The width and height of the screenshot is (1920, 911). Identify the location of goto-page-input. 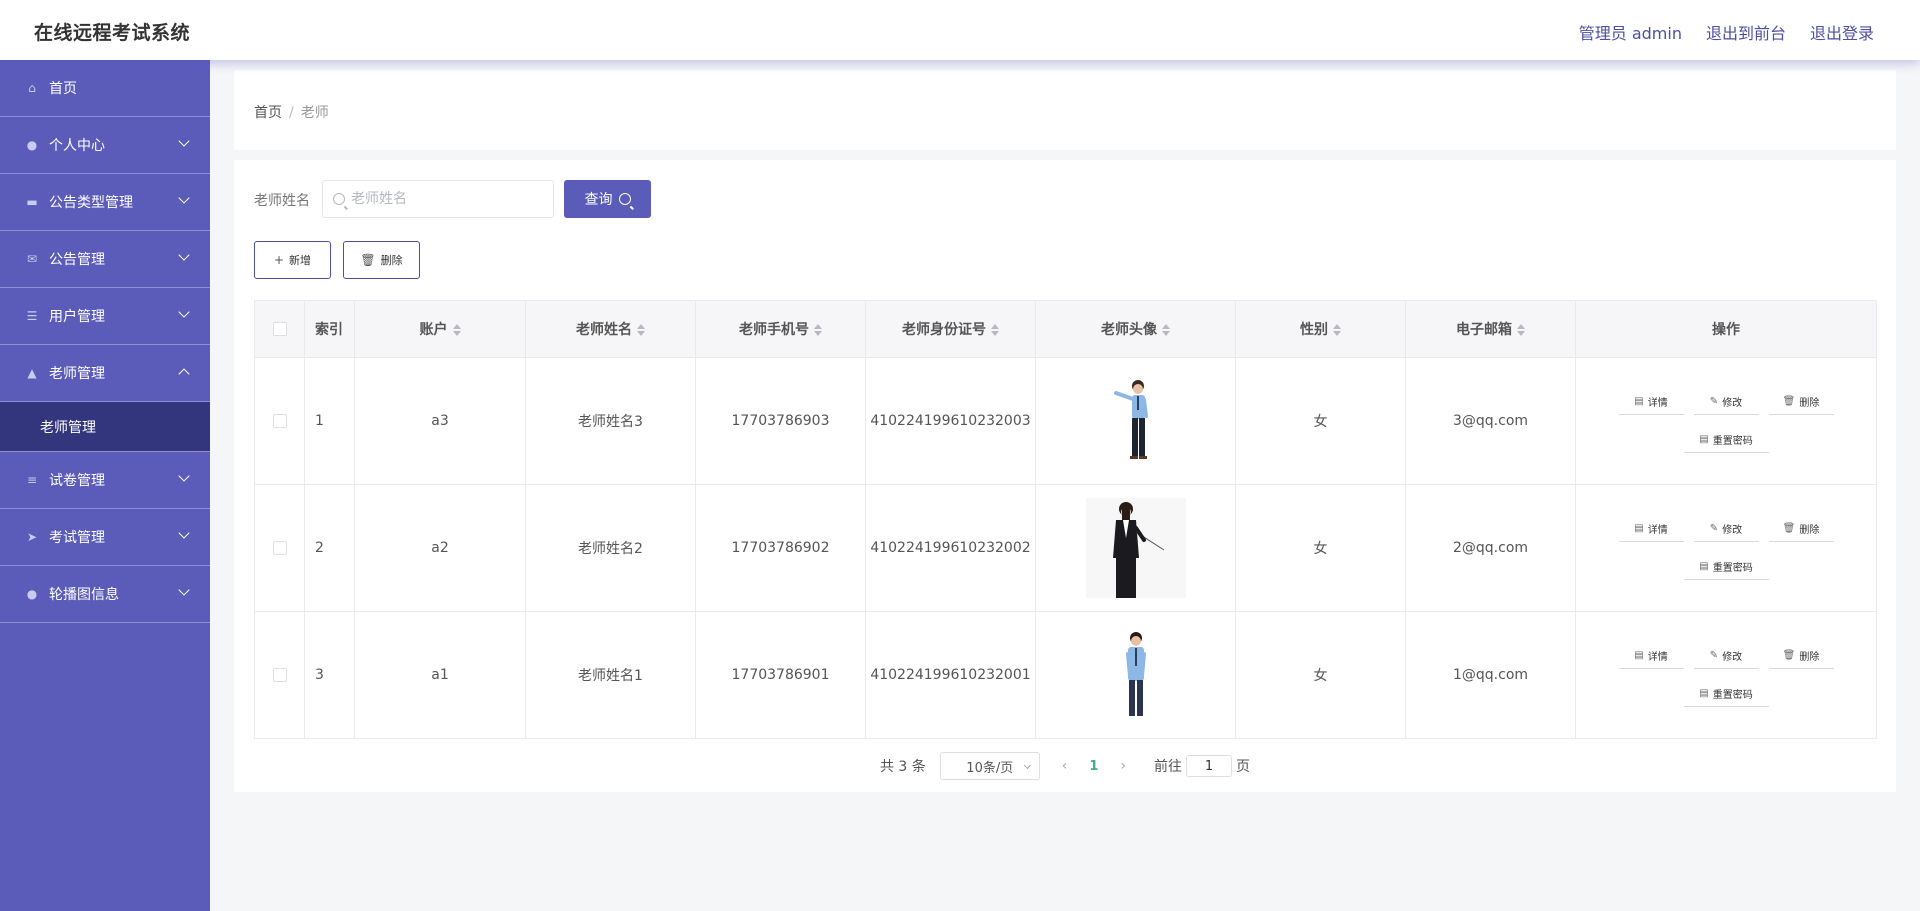
(1209, 766).